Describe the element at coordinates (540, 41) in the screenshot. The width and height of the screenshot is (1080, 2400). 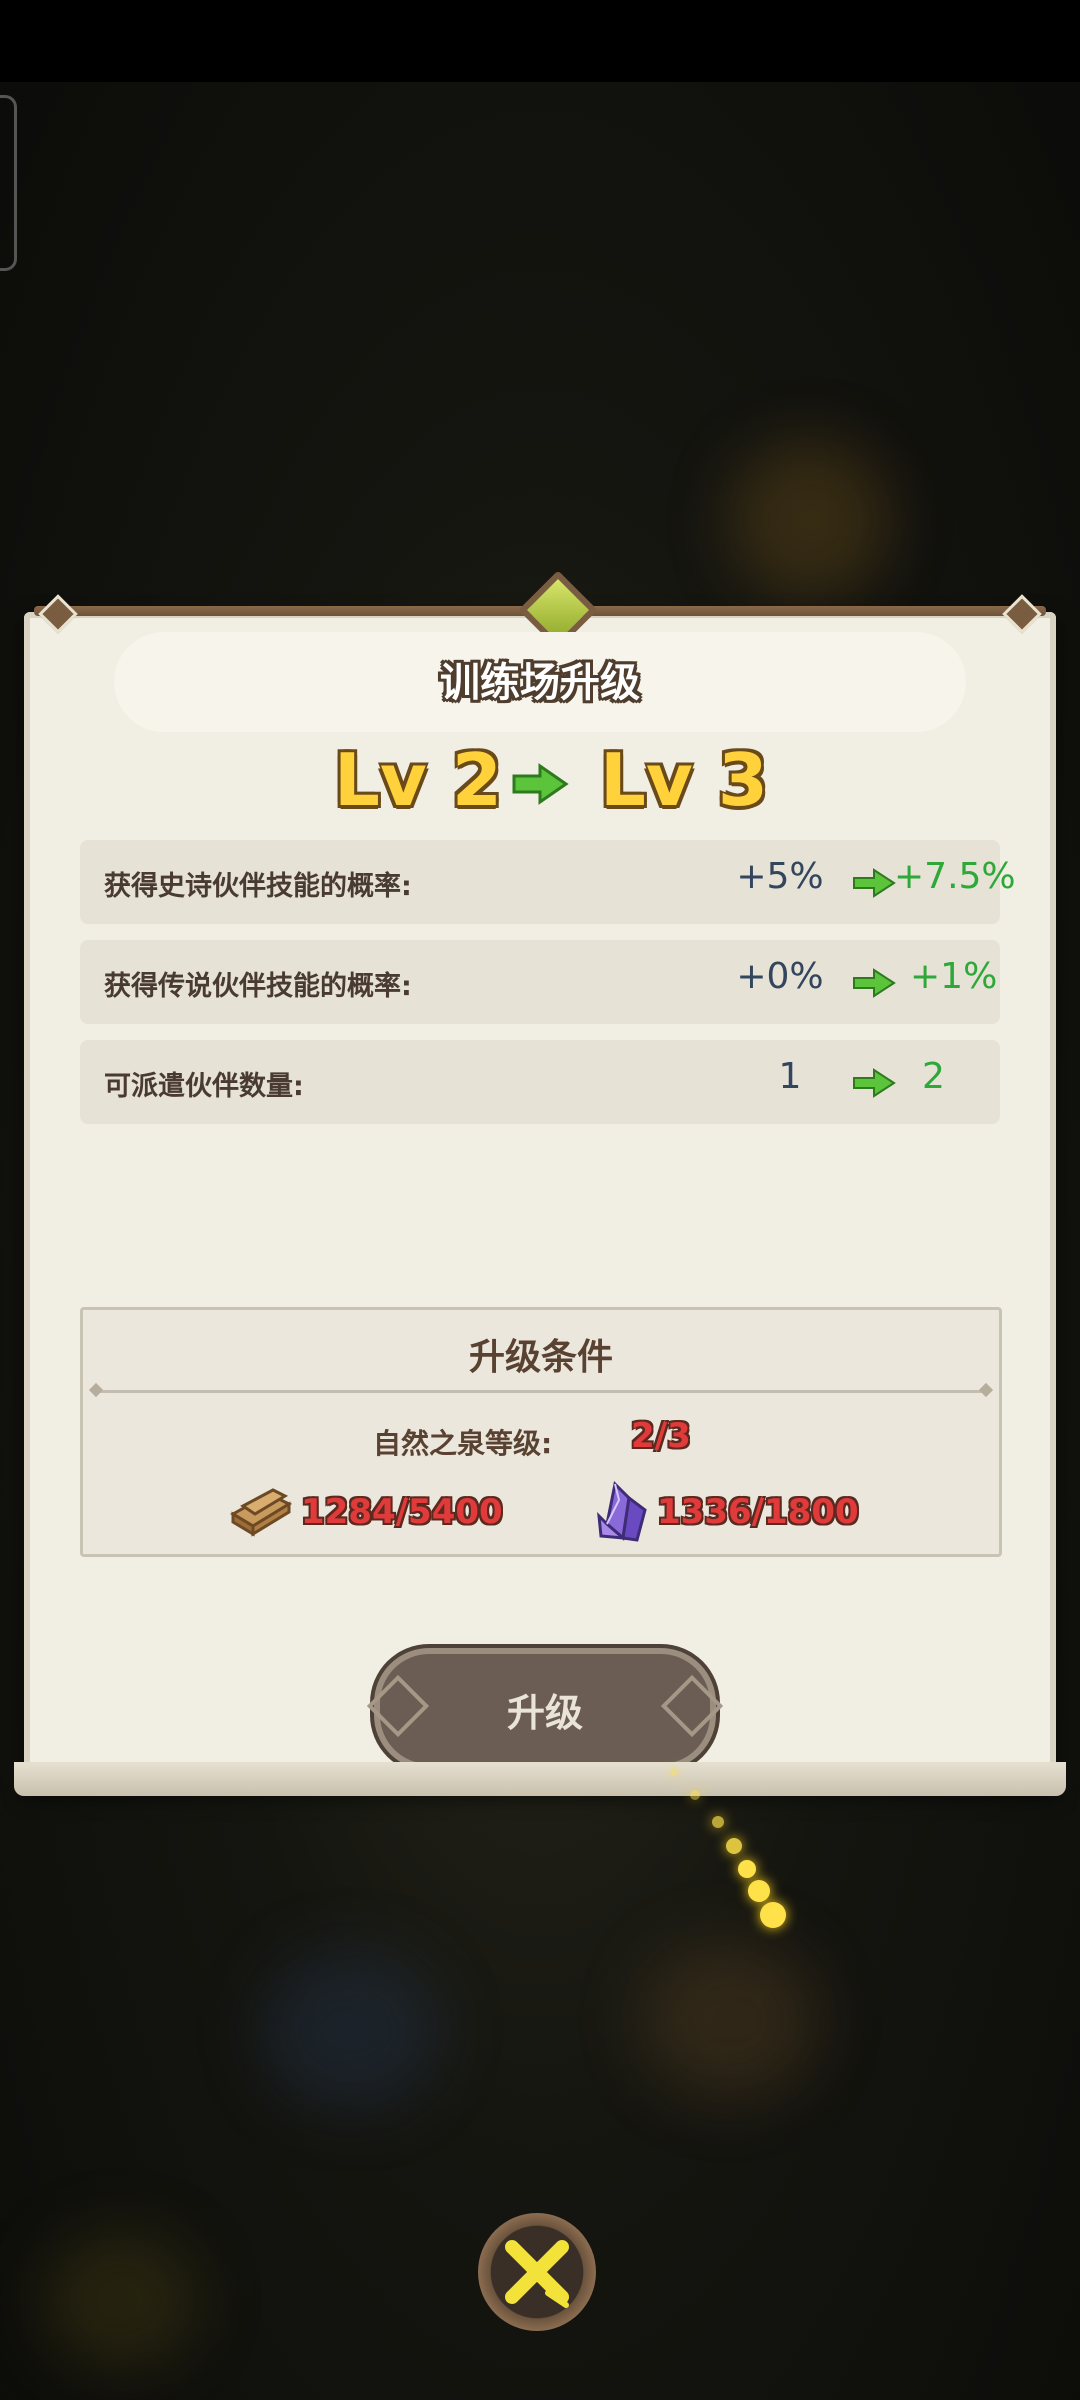
I see `status-bar` at that location.